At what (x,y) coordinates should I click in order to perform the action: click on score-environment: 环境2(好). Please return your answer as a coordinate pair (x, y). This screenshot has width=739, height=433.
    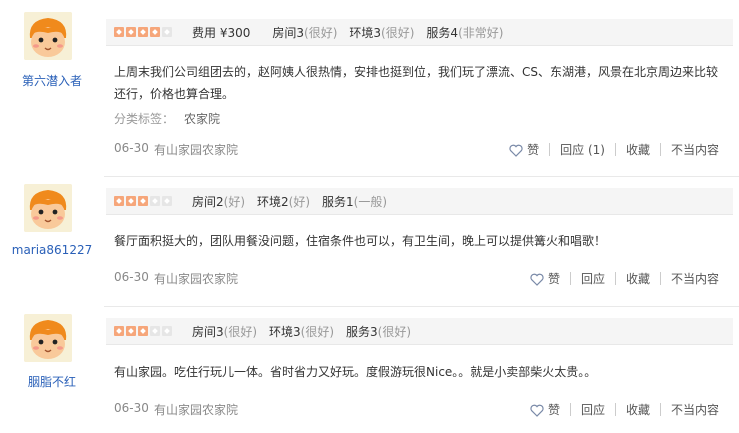
    Looking at the image, I should click on (283, 201).